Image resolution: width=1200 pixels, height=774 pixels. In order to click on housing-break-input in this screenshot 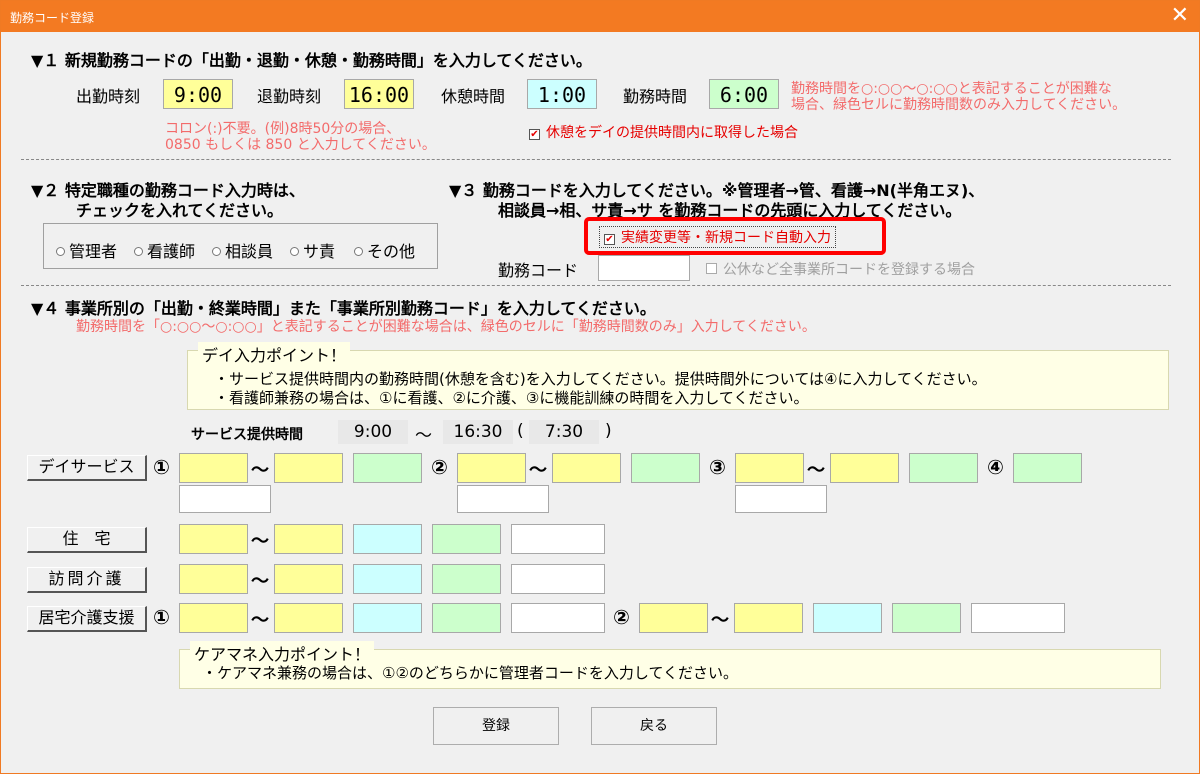, I will do `click(387, 539)`.